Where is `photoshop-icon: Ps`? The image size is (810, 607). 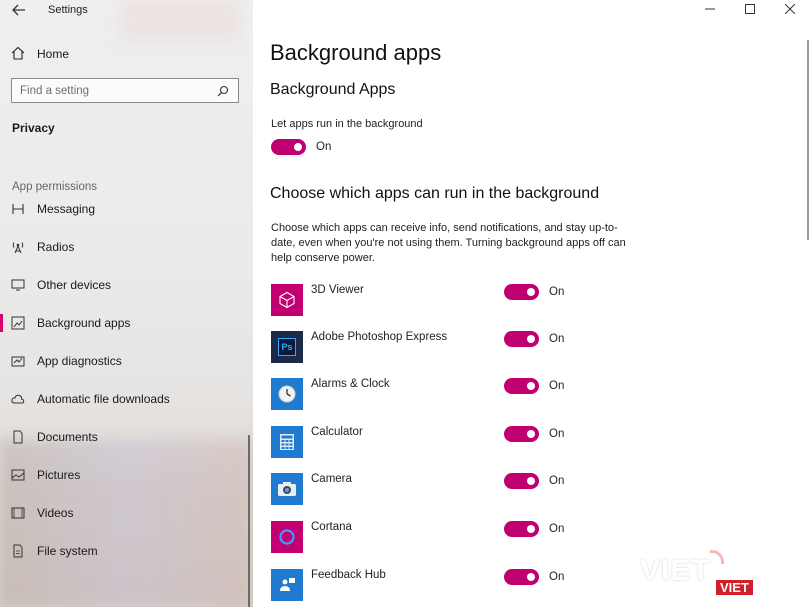 photoshop-icon: Ps is located at coordinates (287, 347).